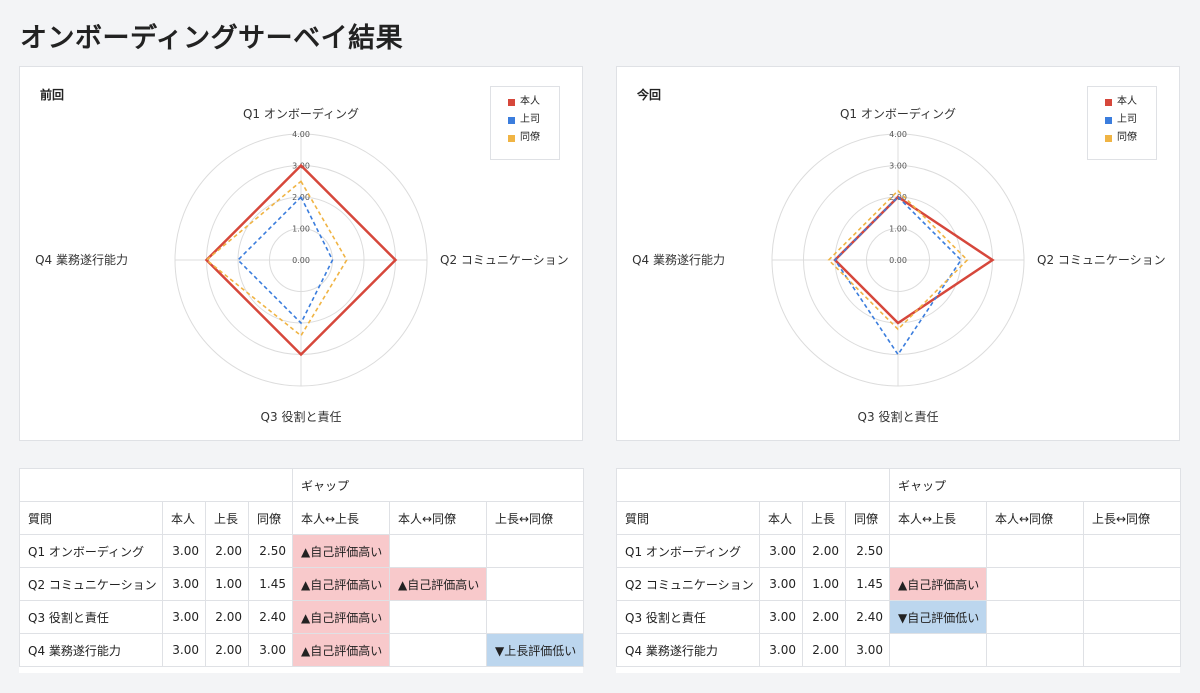  What do you see at coordinates (938, 617) in the screenshot?
I see `gap-self-boss: ▼自己評価低い` at bounding box center [938, 617].